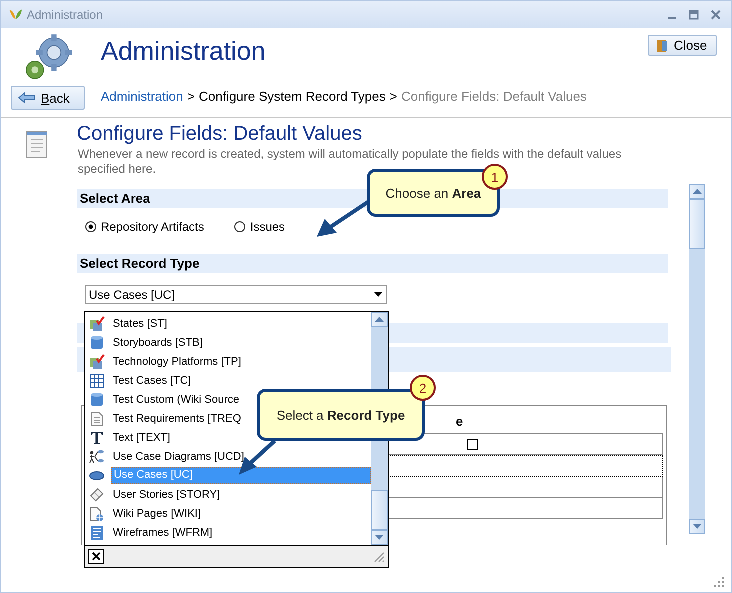 This screenshot has width=732, height=593. What do you see at coordinates (423, 388) in the screenshot?
I see `number-badge: 2` at bounding box center [423, 388].